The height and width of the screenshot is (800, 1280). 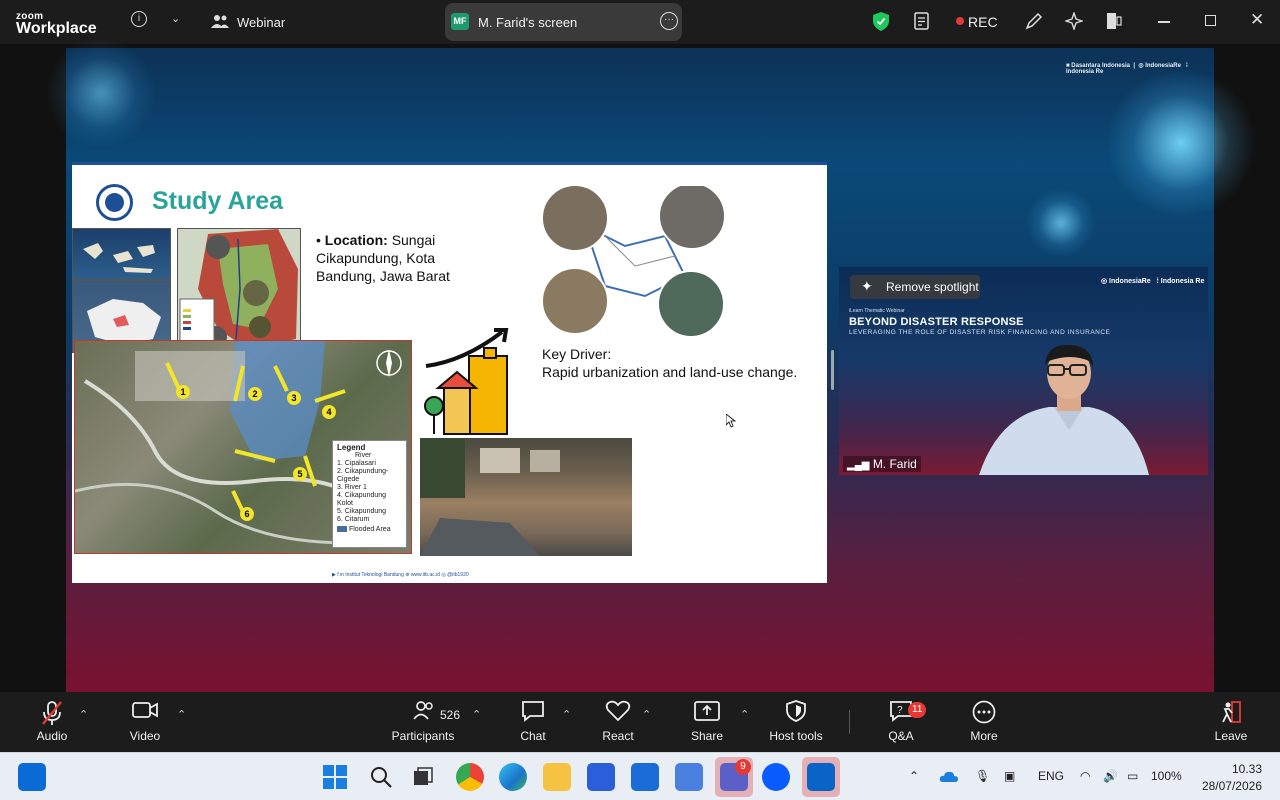 I want to click on resize-handle, so click(x=832, y=370).